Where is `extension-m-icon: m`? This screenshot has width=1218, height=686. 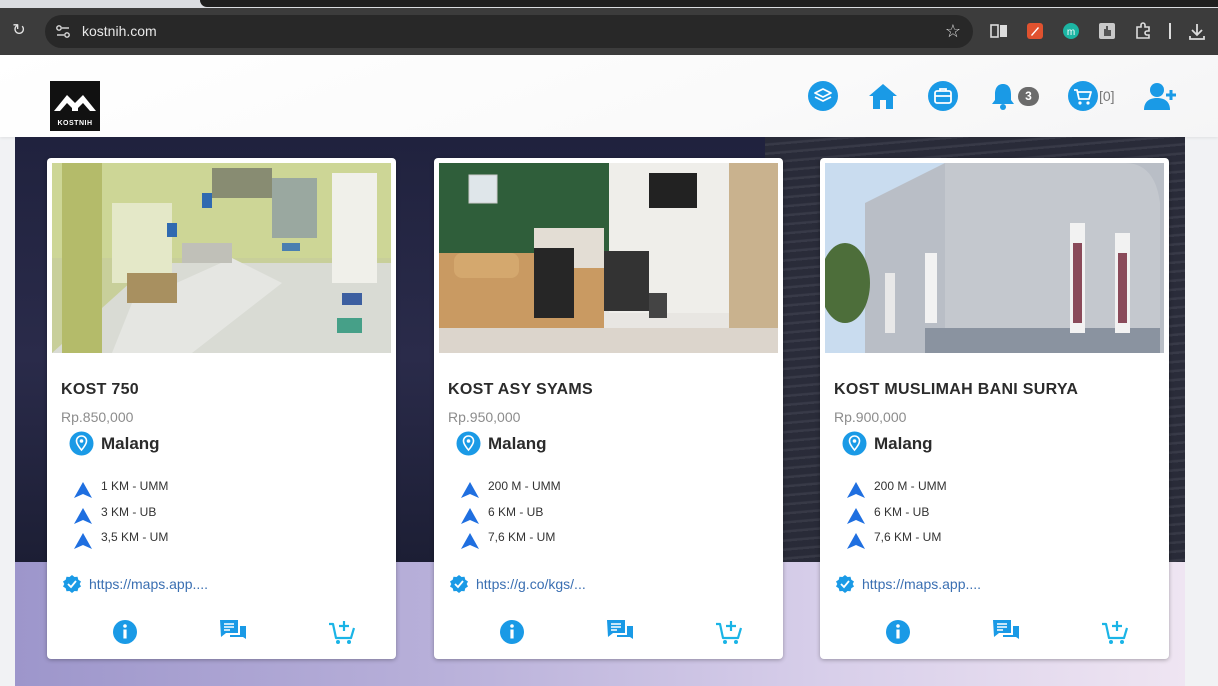
extension-m-icon: m is located at coordinates (1071, 31).